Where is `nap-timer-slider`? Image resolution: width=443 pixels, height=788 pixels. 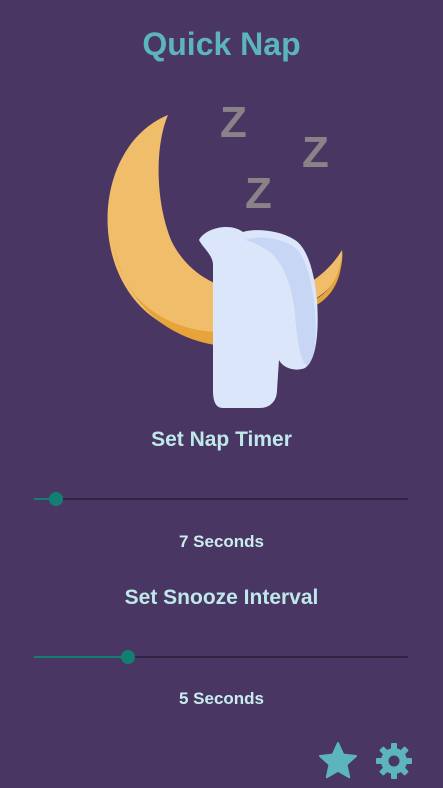 nap-timer-slider is located at coordinates (221, 499).